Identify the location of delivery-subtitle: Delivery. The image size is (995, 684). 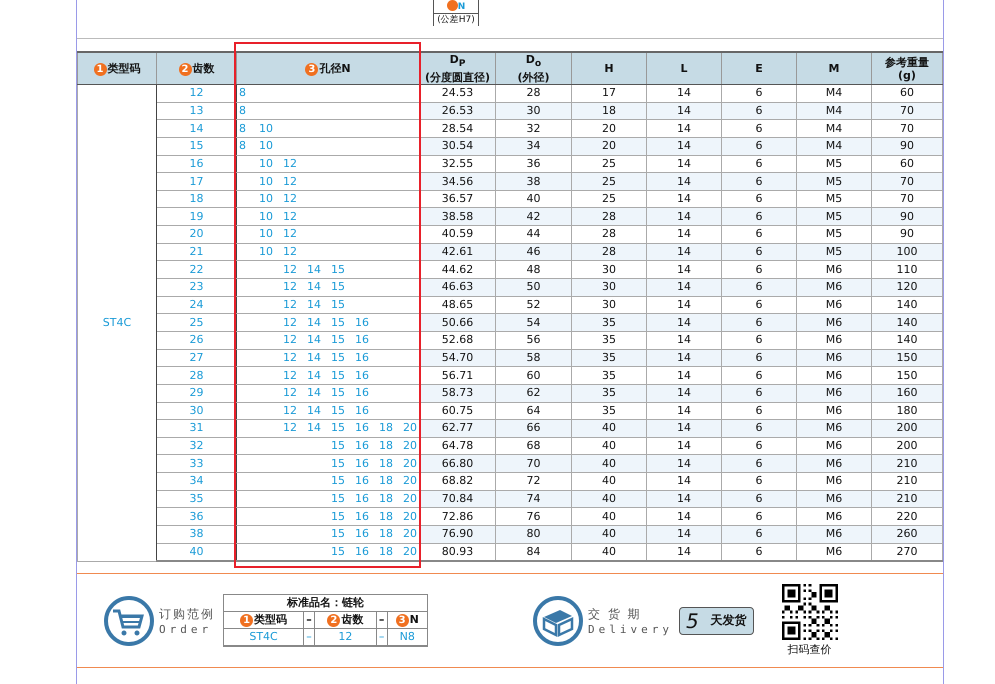
(630, 629).